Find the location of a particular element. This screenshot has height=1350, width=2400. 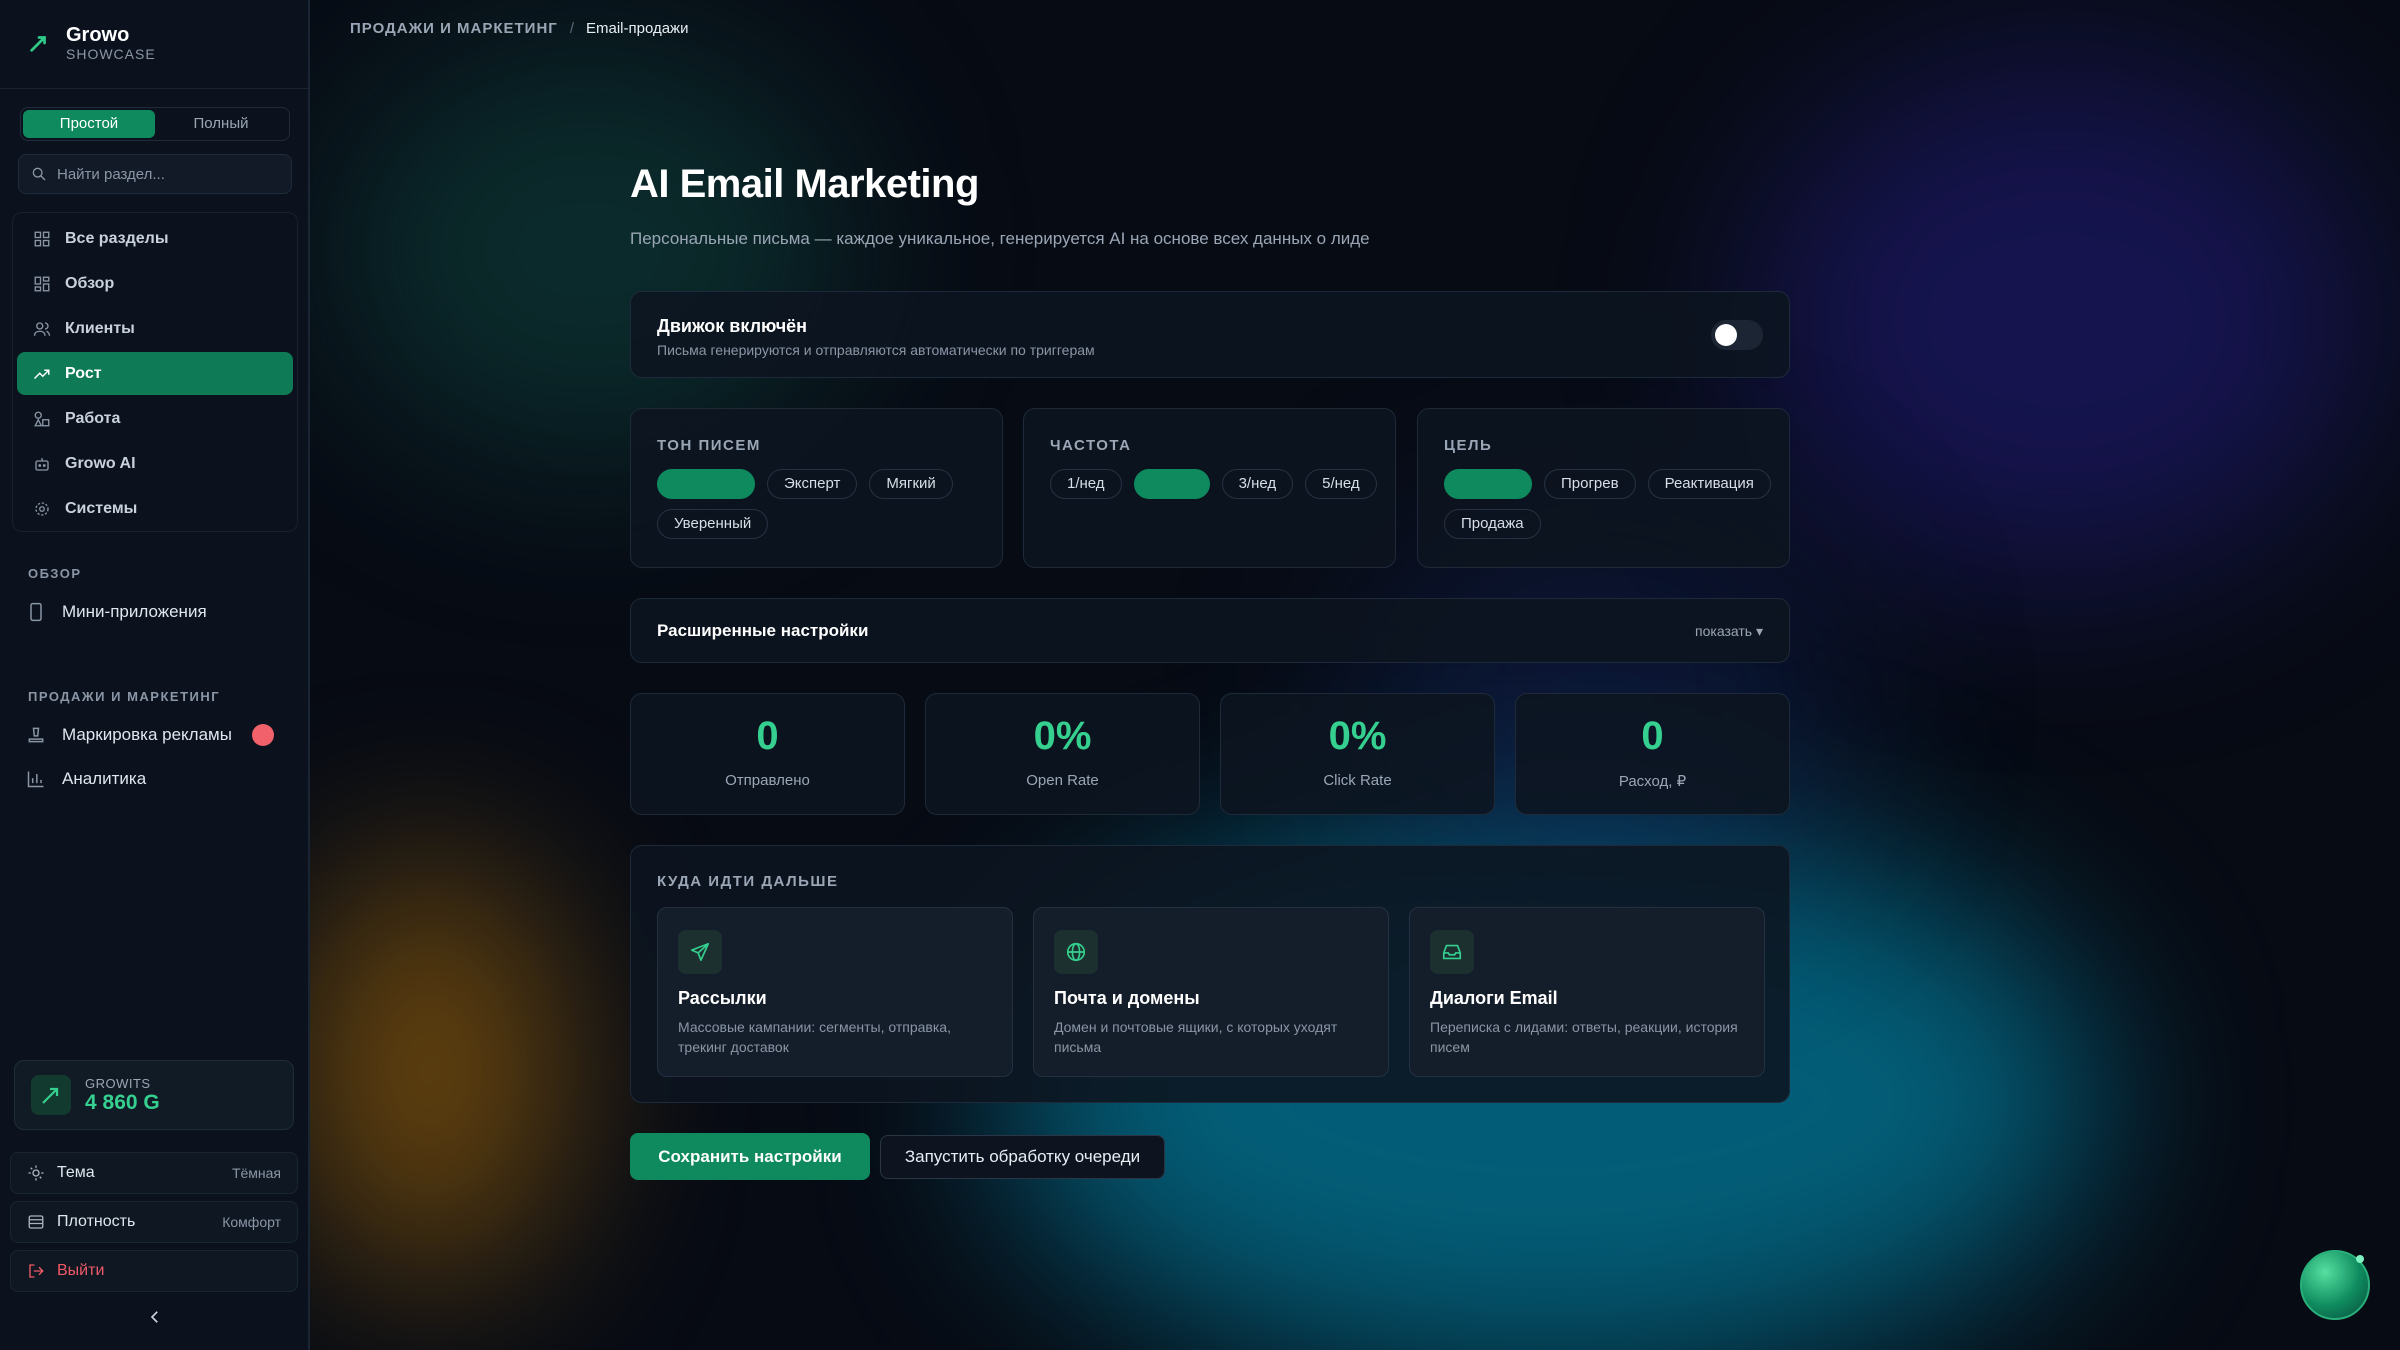

sidebar-link-analytics: Аналитика is located at coordinates (86, 779).